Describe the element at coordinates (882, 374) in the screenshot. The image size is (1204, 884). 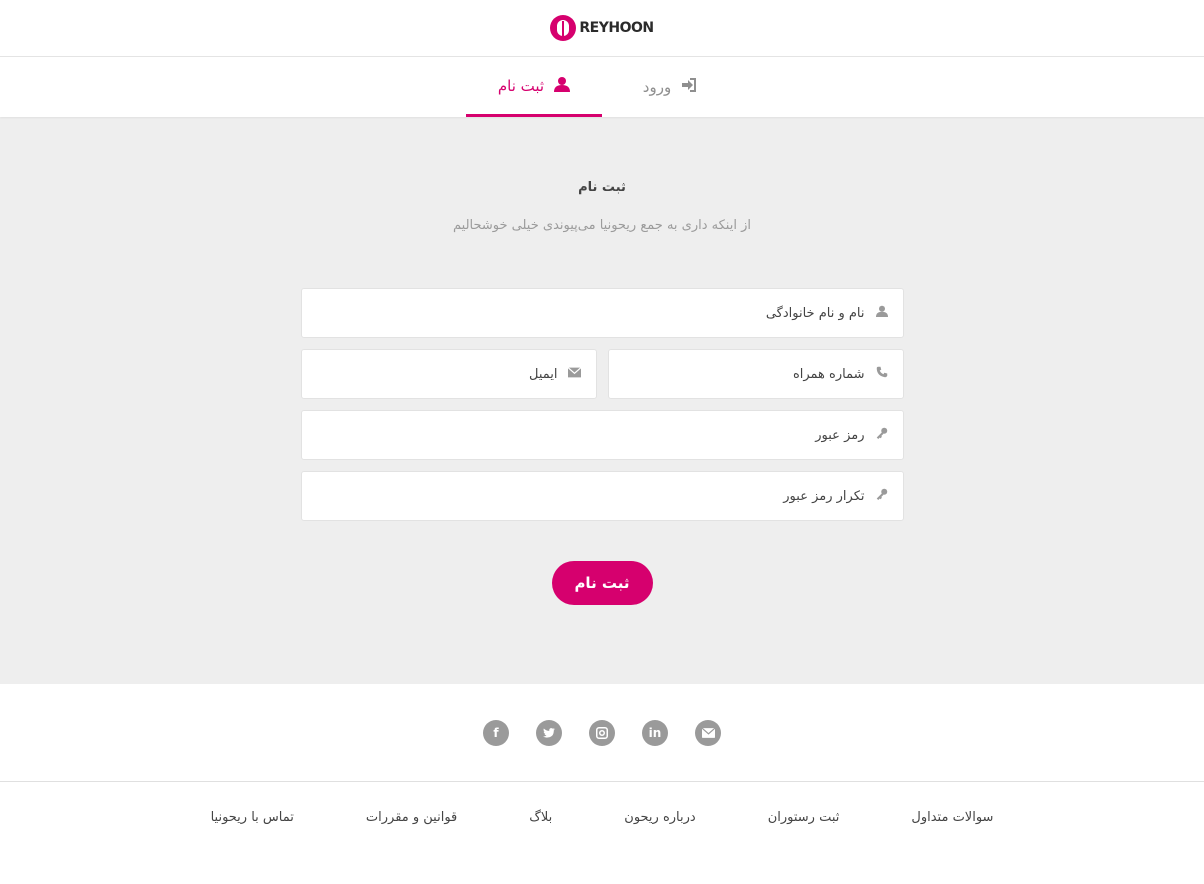
I see `phone-icon` at that location.